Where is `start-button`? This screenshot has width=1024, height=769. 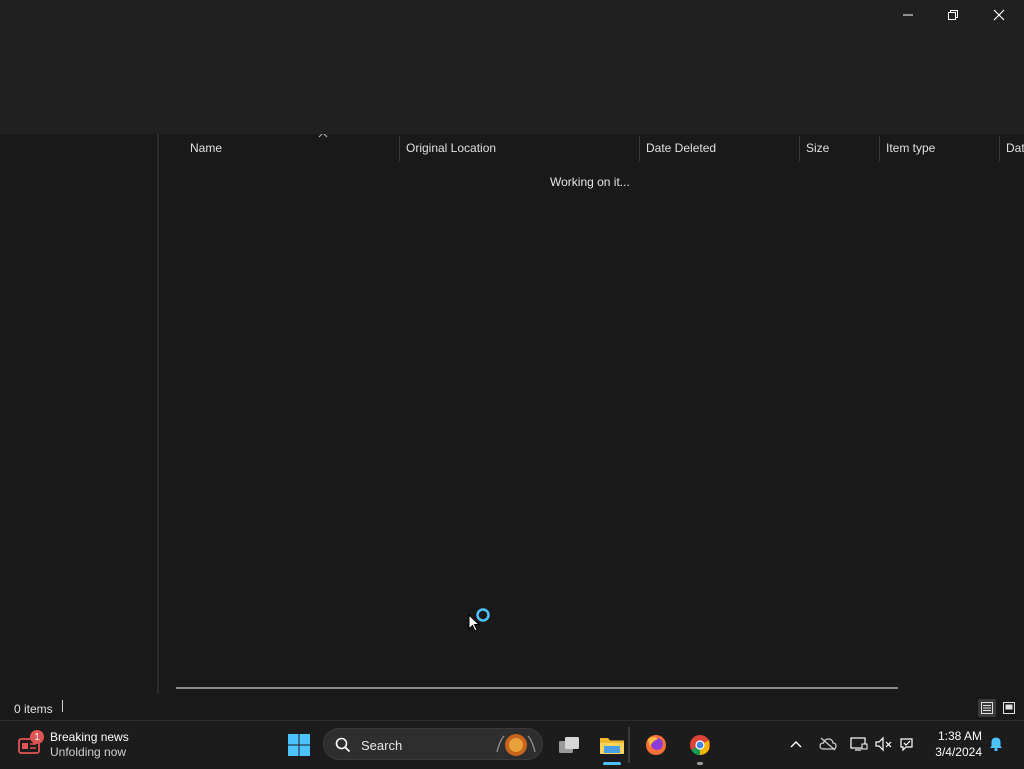
start-button is located at coordinates (299, 745).